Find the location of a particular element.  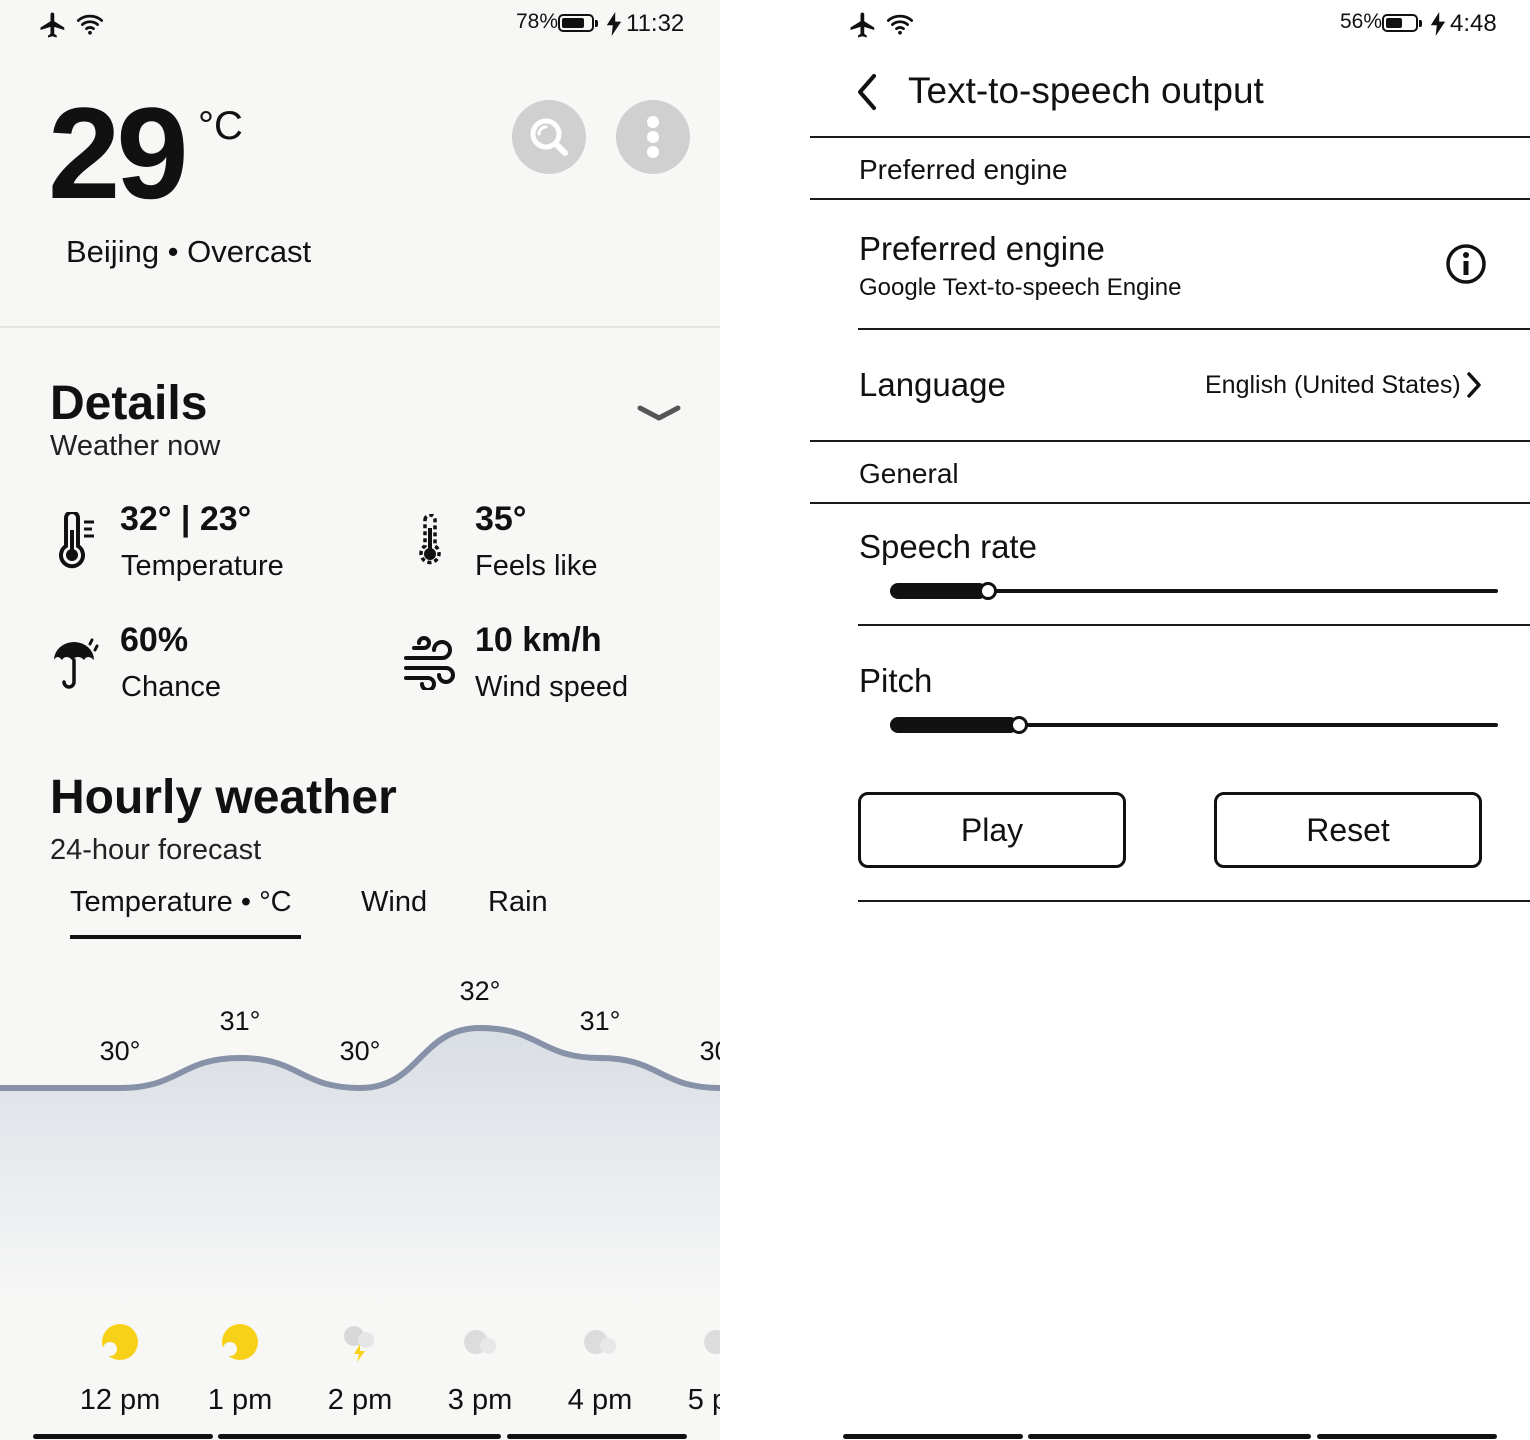

umbrella-icon is located at coordinates (76, 663).